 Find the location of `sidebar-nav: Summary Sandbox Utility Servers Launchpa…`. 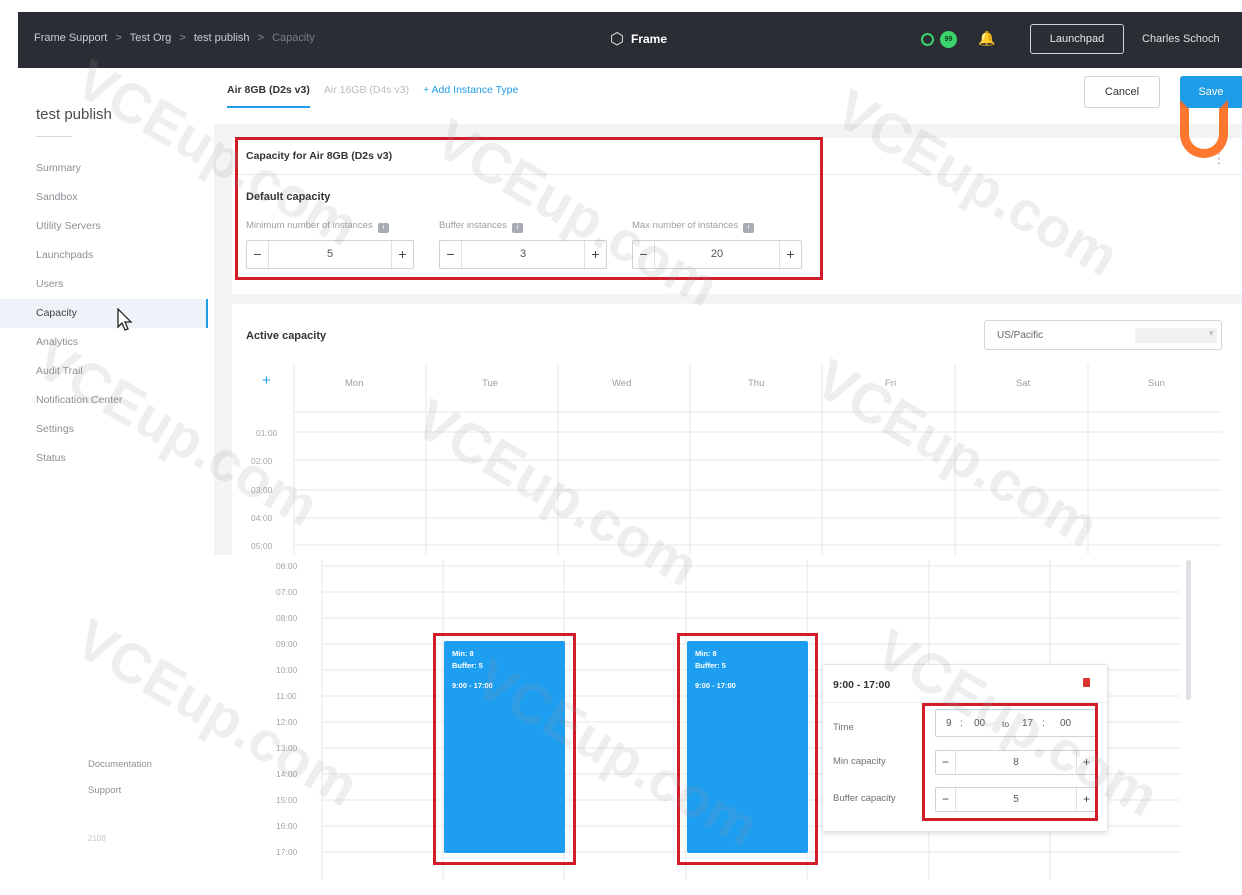

sidebar-nav: Summary Sandbox Utility Servers Launchpa… is located at coordinates (104, 313).